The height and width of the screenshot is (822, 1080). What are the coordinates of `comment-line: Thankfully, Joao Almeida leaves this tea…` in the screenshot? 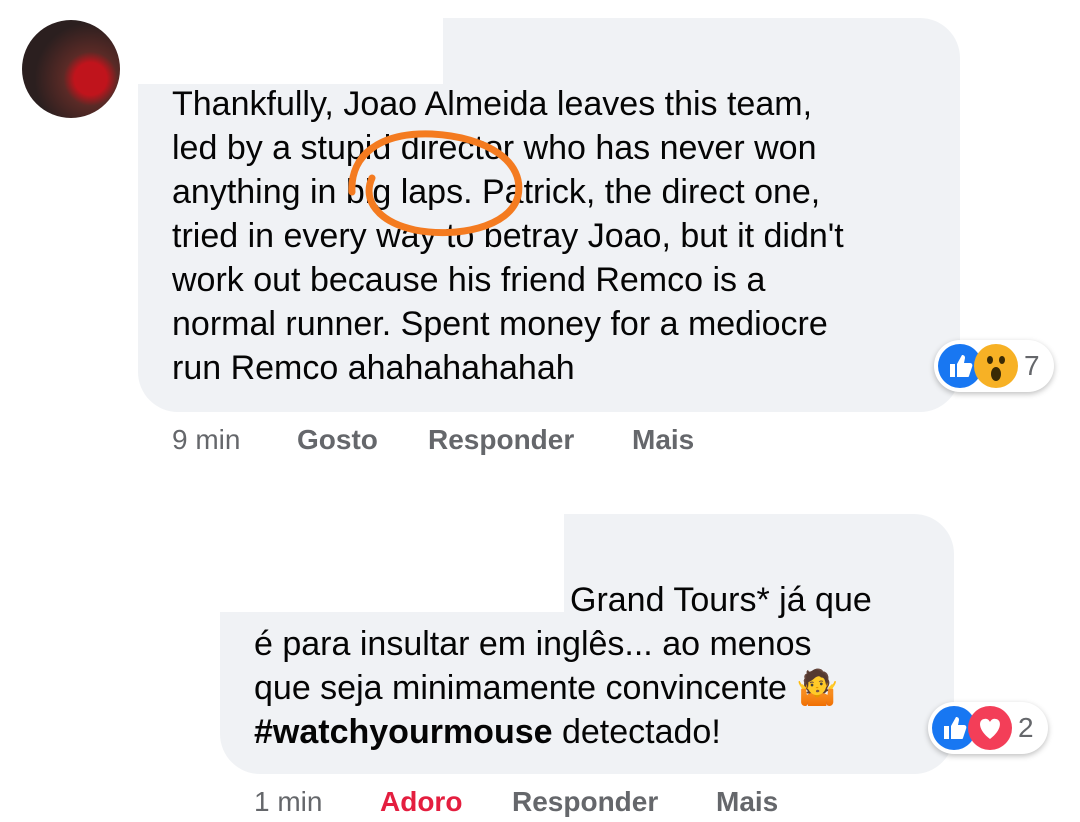 It's located at (492, 104).